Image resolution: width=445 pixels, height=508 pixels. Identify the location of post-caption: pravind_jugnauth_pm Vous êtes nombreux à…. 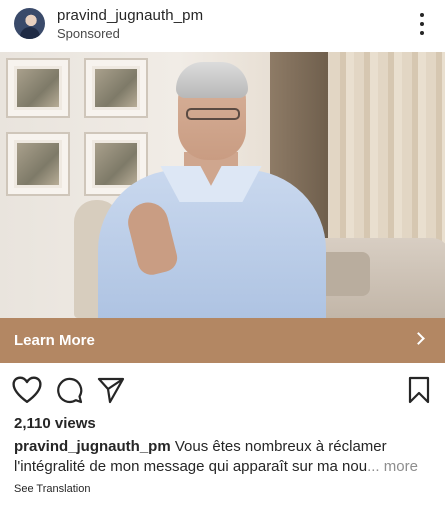
(224, 457).